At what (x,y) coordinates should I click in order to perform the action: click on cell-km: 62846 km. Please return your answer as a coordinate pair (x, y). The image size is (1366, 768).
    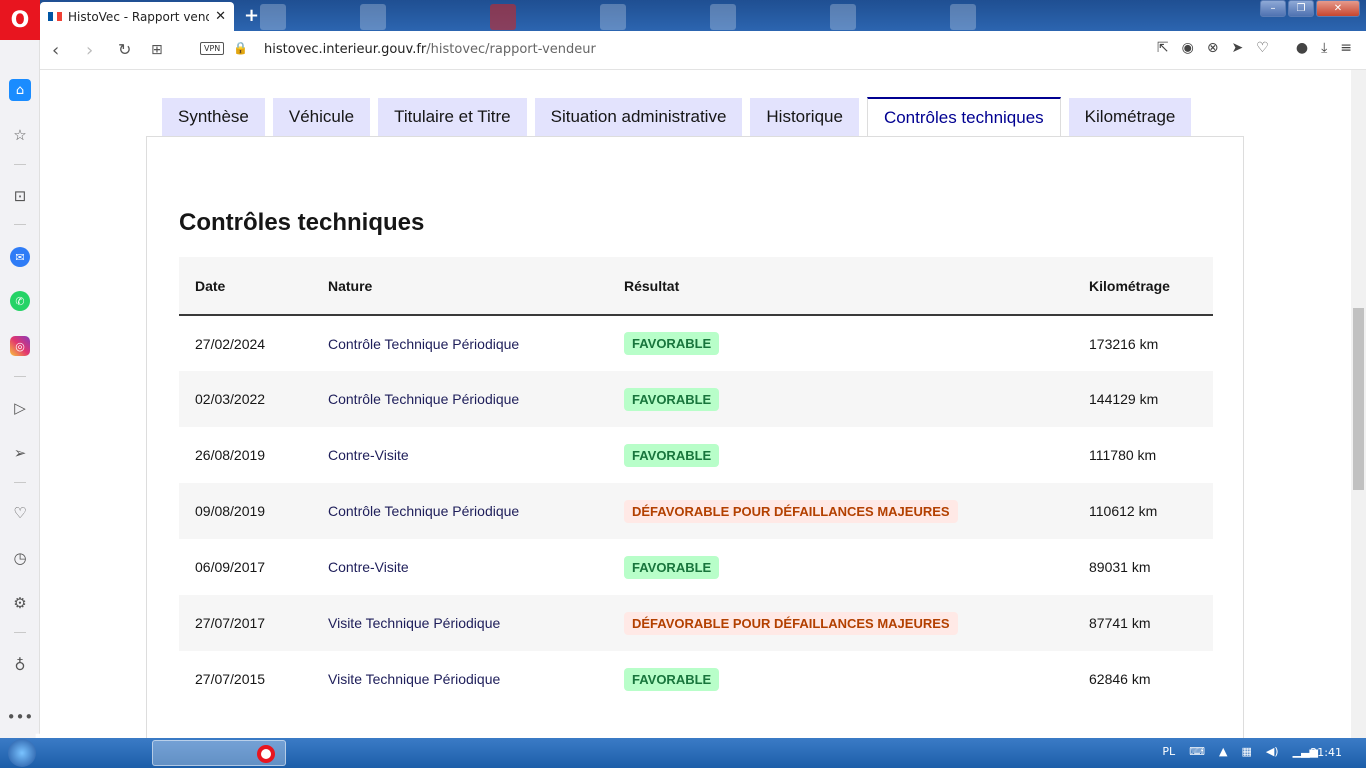
    Looking at the image, I should click on (1120, 679).